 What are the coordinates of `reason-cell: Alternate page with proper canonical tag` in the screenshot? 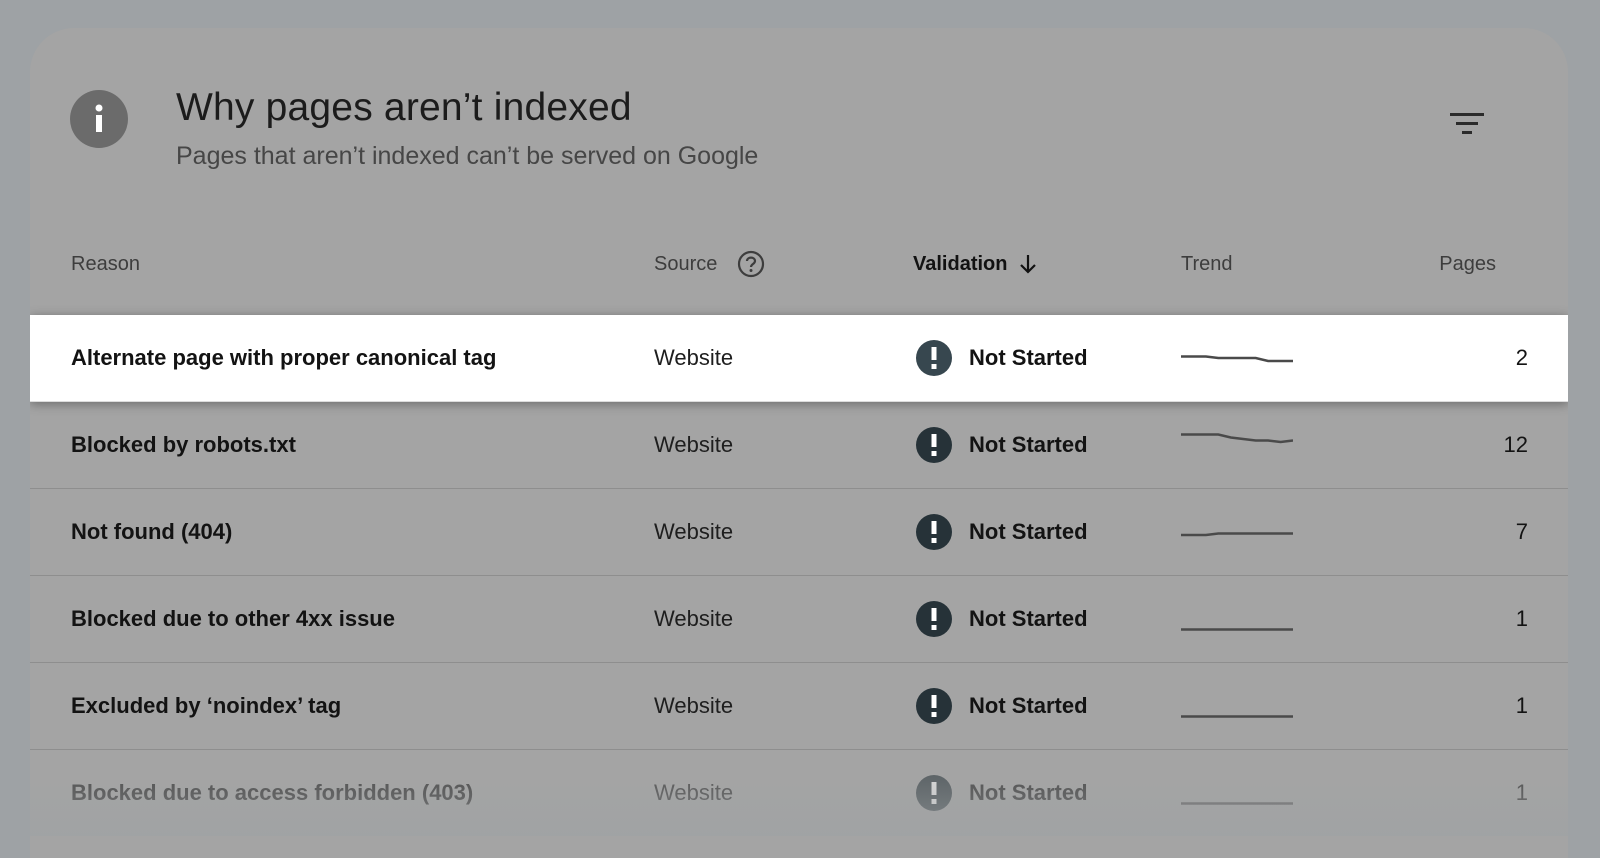 It's located at (284, 357).